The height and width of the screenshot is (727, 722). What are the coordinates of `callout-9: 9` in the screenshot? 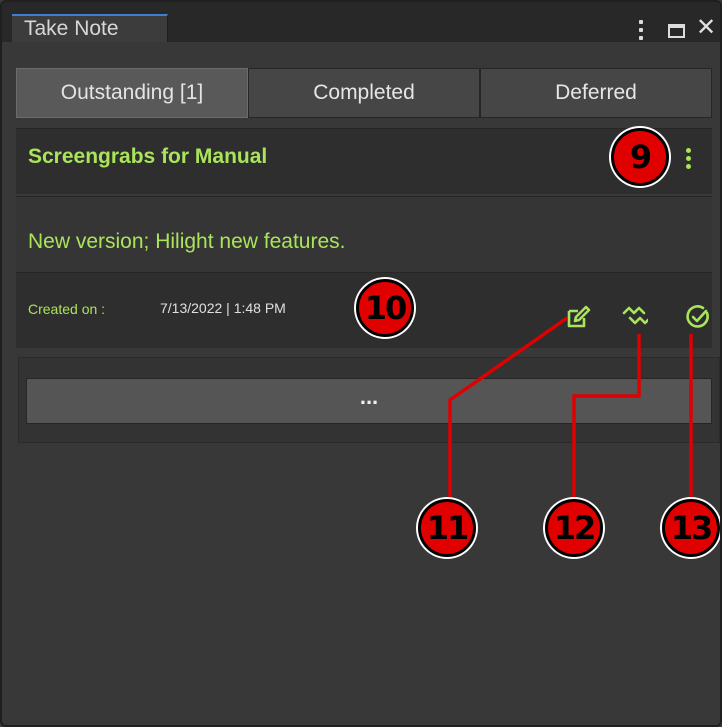 It's located at (640, 157).